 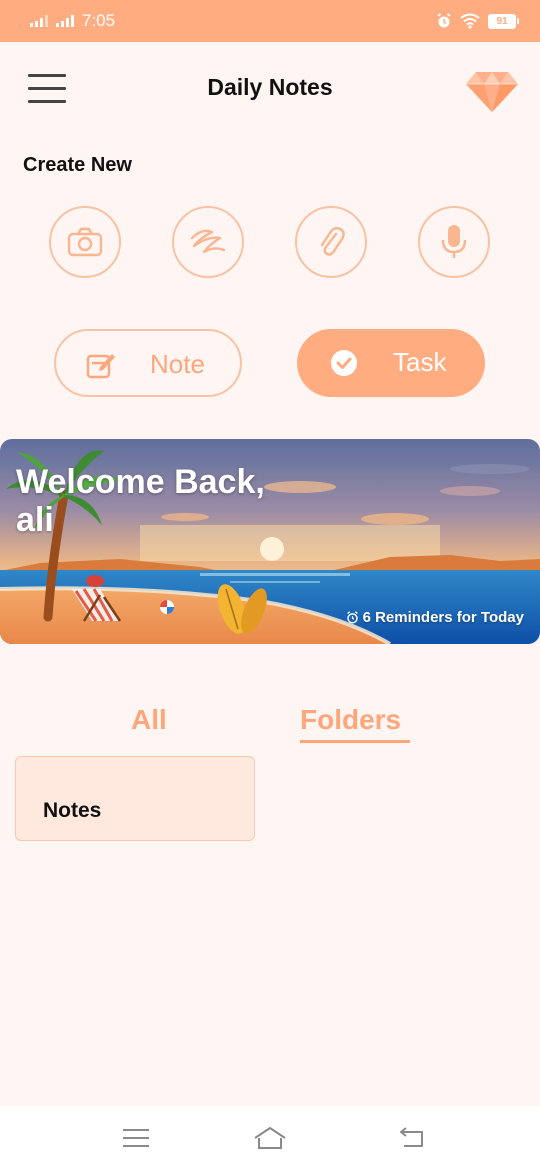 I want to click on attach-button, so click(x=331, y=242).